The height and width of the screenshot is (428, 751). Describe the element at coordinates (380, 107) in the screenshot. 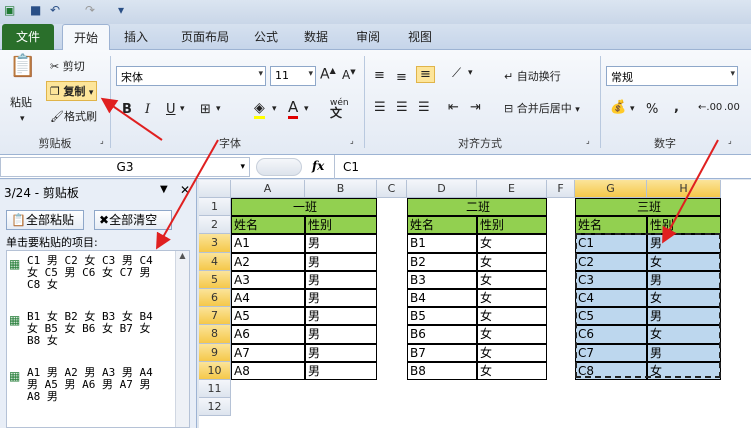

I see `align-left-icon: ☰` at that location.